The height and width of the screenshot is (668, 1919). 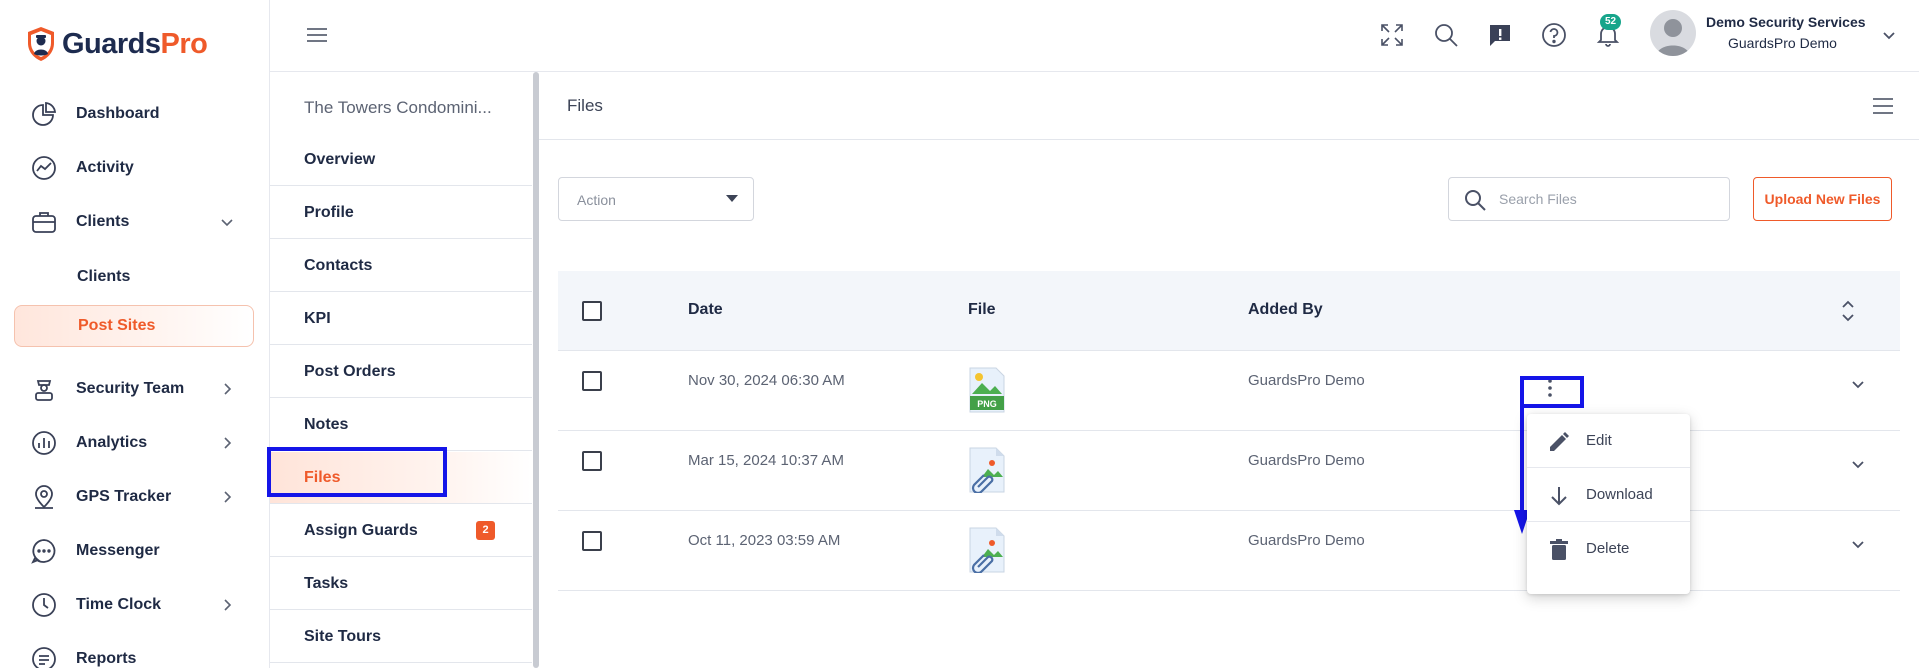 What do you see at coordinates (1673, 37) in the screenshot?
I see `user-silhouette-icon` at bounding box center [1673, 37].